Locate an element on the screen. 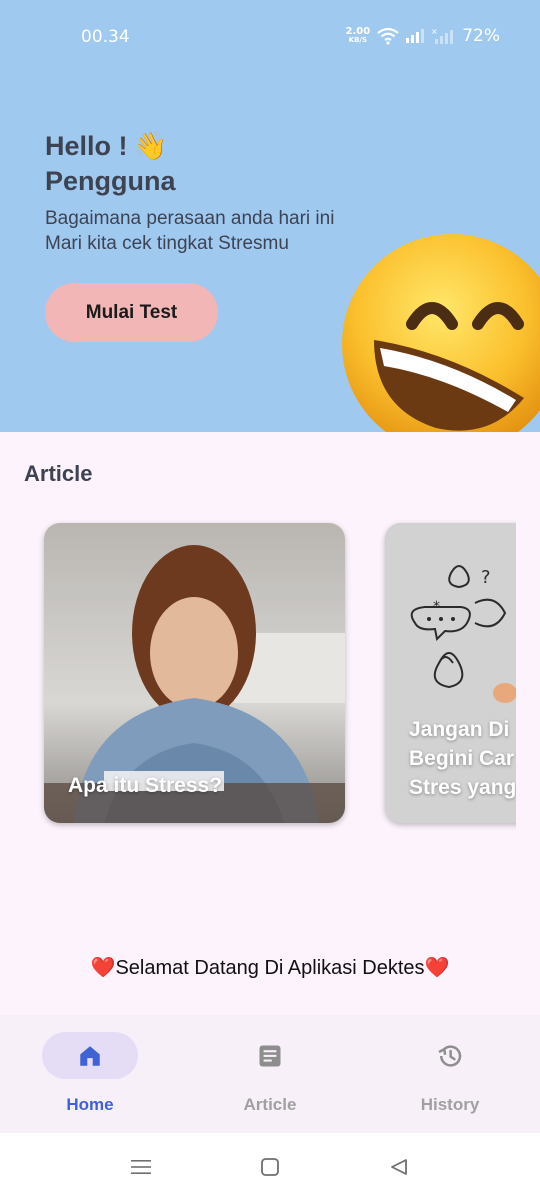  network-speed-unit: KB/S is located at coordinates (358, 40).